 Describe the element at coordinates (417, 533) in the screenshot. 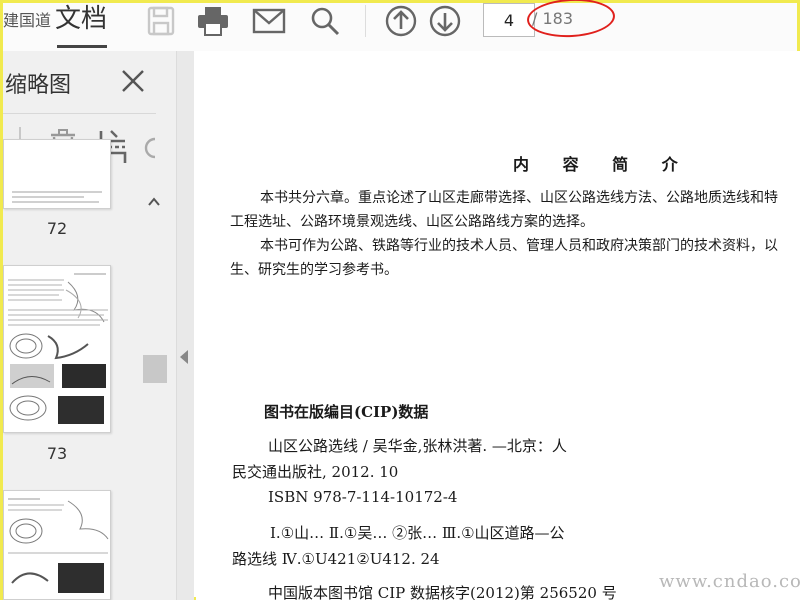

I see `cip-line: Ⅰ.①山… Ⅱ.①吴… ②张… Ⅲ.①山区道路—公` at that location.